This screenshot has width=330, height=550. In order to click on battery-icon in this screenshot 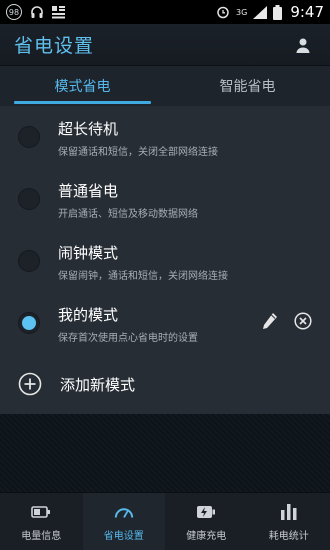, I will do `click(41, 511)`.